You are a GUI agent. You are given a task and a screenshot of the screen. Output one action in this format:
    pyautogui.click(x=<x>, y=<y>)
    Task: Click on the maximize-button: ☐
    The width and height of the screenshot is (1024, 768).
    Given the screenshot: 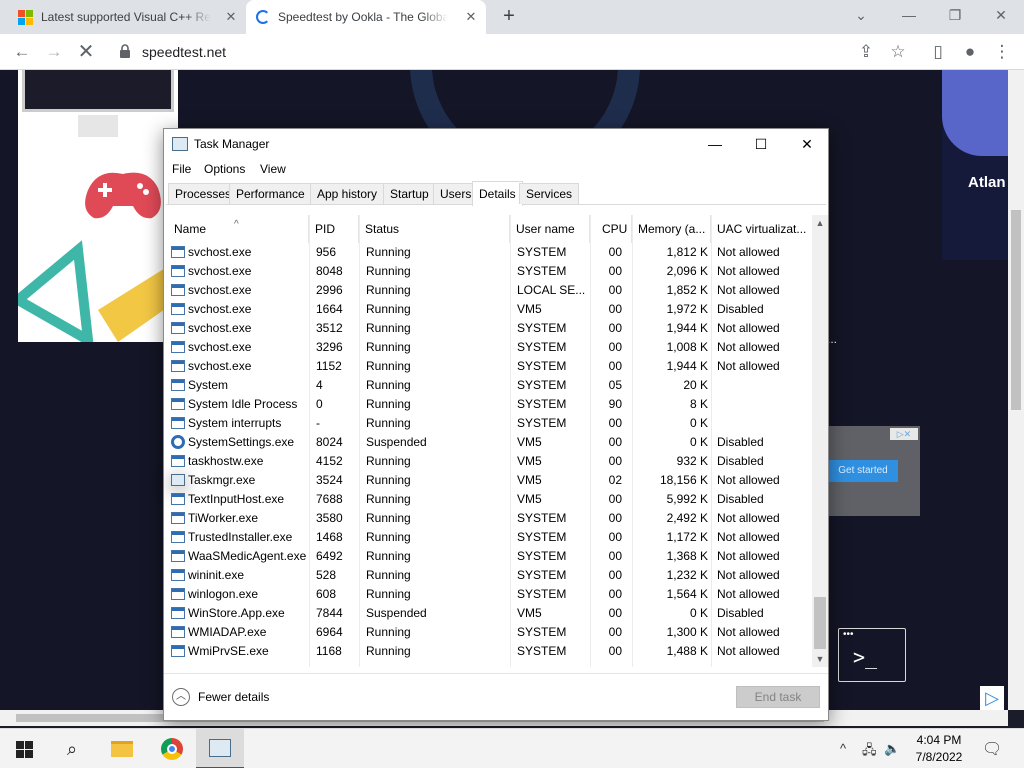 What is the action you would take?
    pyautogui.click(x=761, y=144)
    